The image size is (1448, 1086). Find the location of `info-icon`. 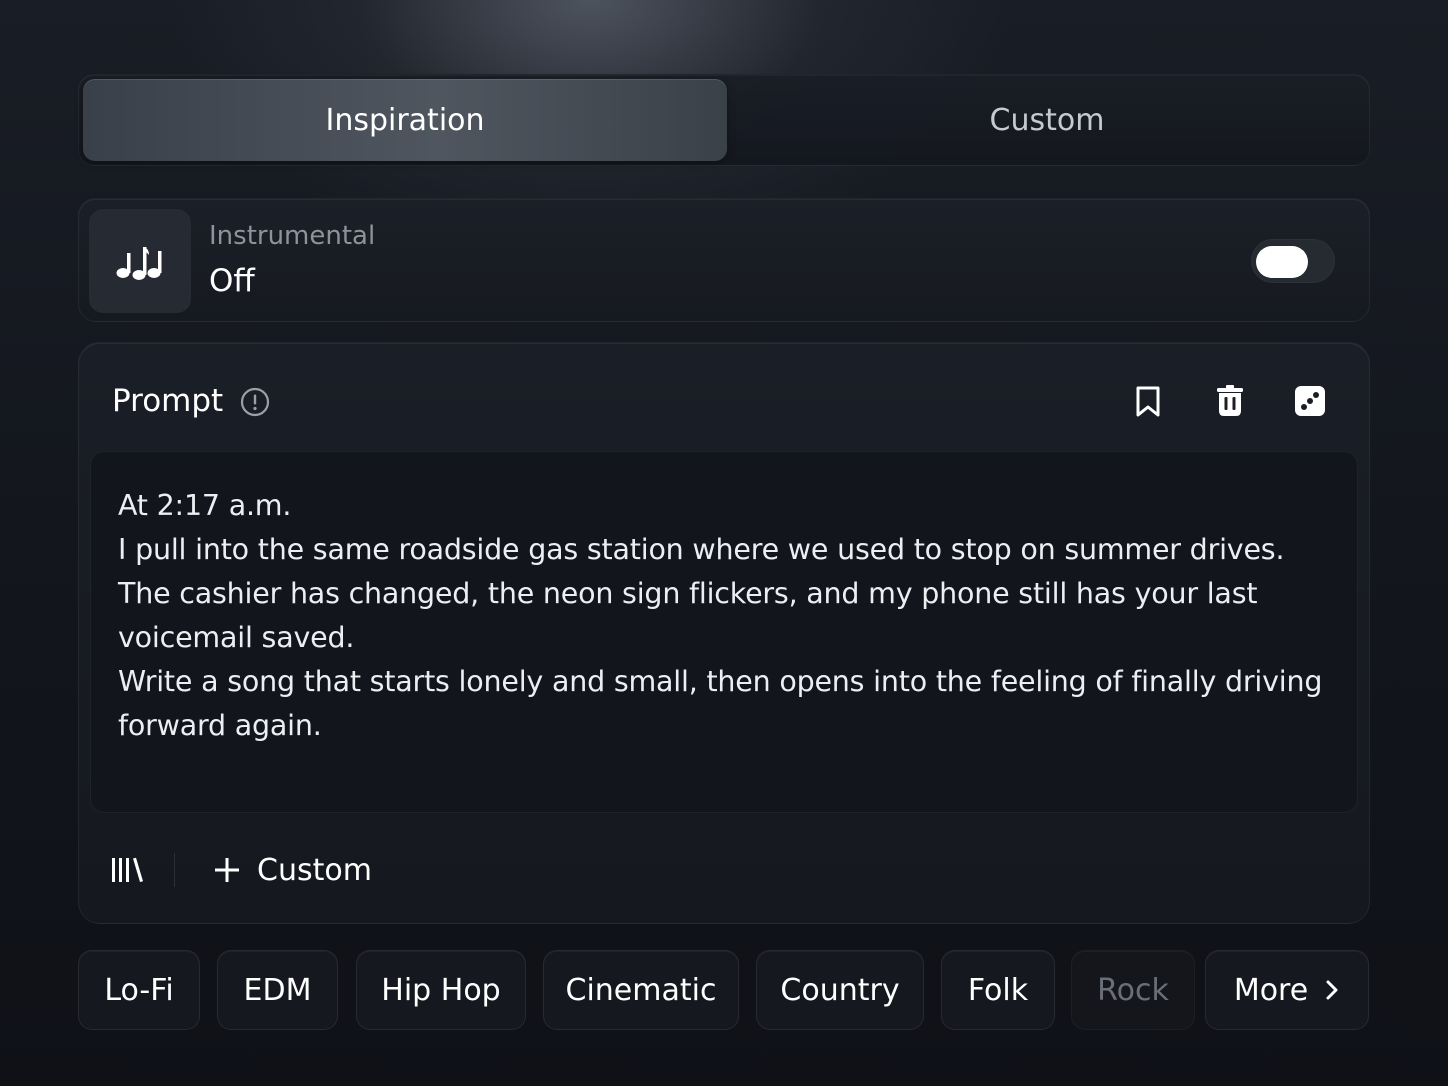

info-icon is located at coordinates (255, 402).